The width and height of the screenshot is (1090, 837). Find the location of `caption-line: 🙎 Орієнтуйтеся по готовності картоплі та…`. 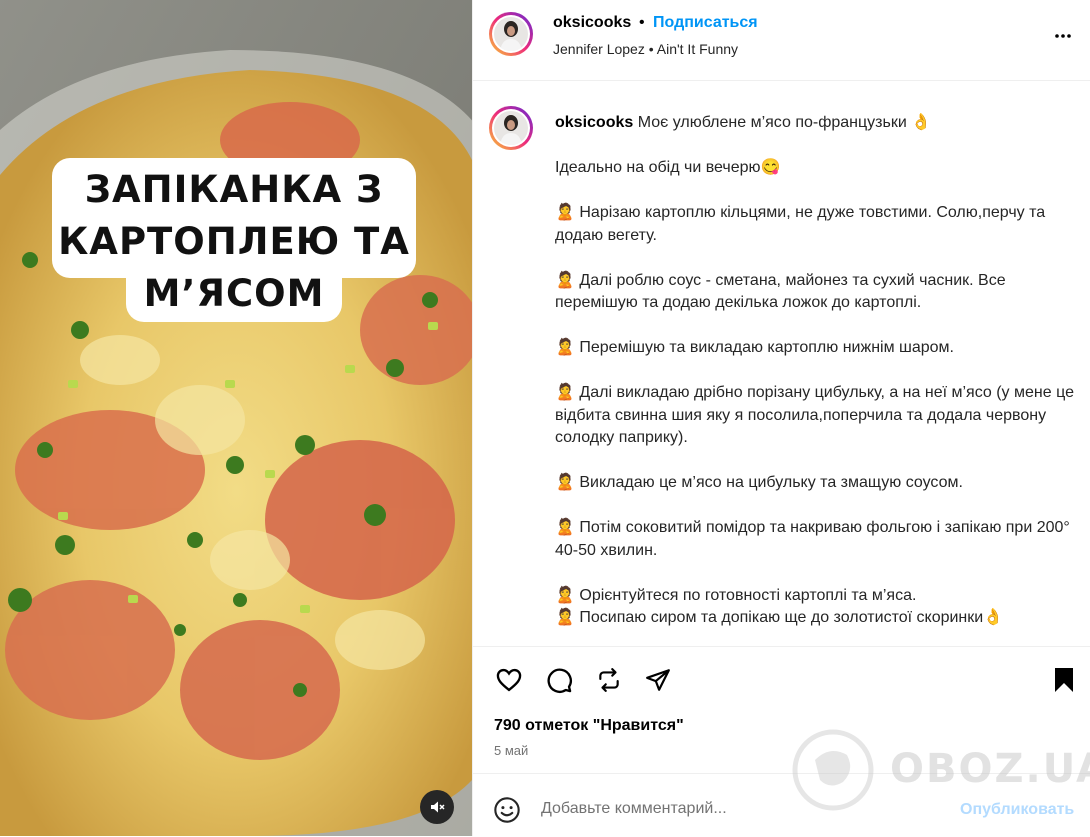

caption-line: 🙎 Орієнтуйтеся по готовності картоплі та… is located at coordinates (736, 595).